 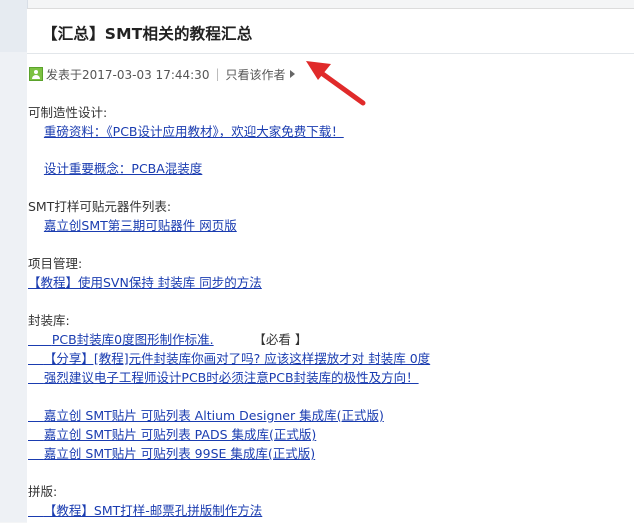 I want to click on section-heading: 项目管理:, so click(x=55, y=263).